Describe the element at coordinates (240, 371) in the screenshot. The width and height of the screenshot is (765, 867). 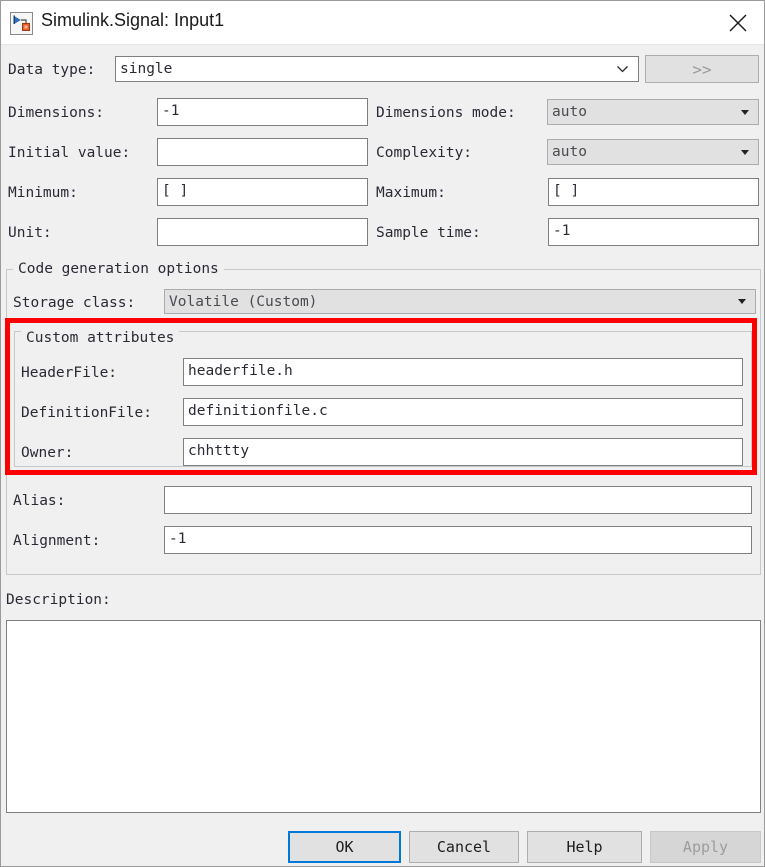
I see `header-file-value: headerfile.h` at that location.